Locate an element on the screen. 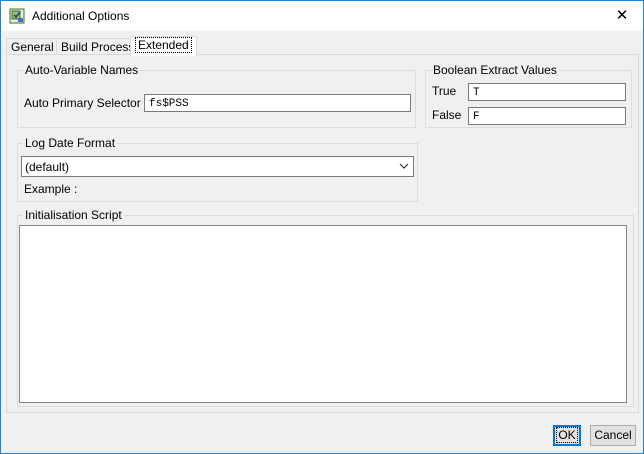 This screenshot has width=644, height=454. cancel-button-label: Cancel is located at coordinates (613, 435).